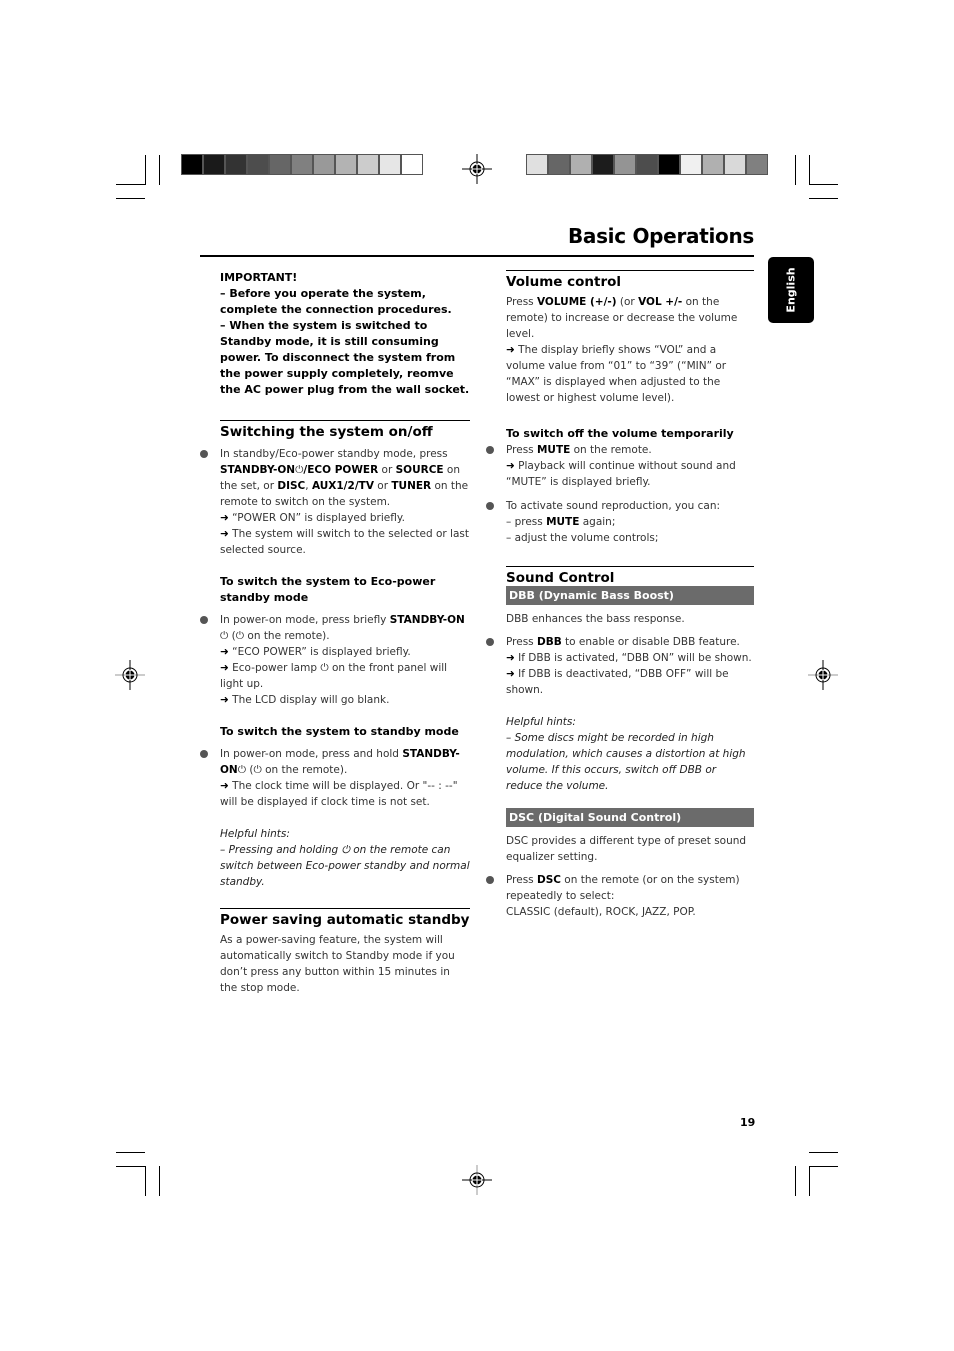 The height and width of the screenshot is (1351, 954). Describe the element at coordinates (748, 1122) in the screenshot. I see `page-number: 19` at that location.